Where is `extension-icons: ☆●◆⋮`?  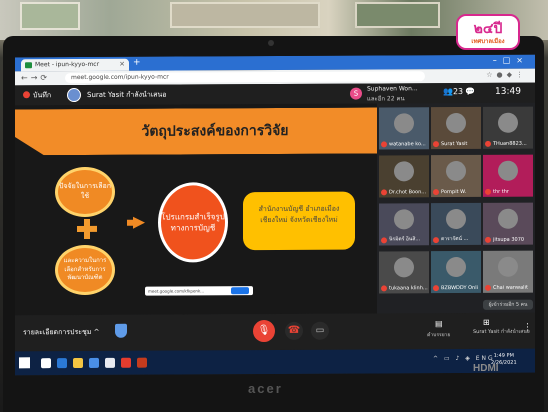
extension-icons: ☆●◆⋮ is located at coordinates (506, 75).